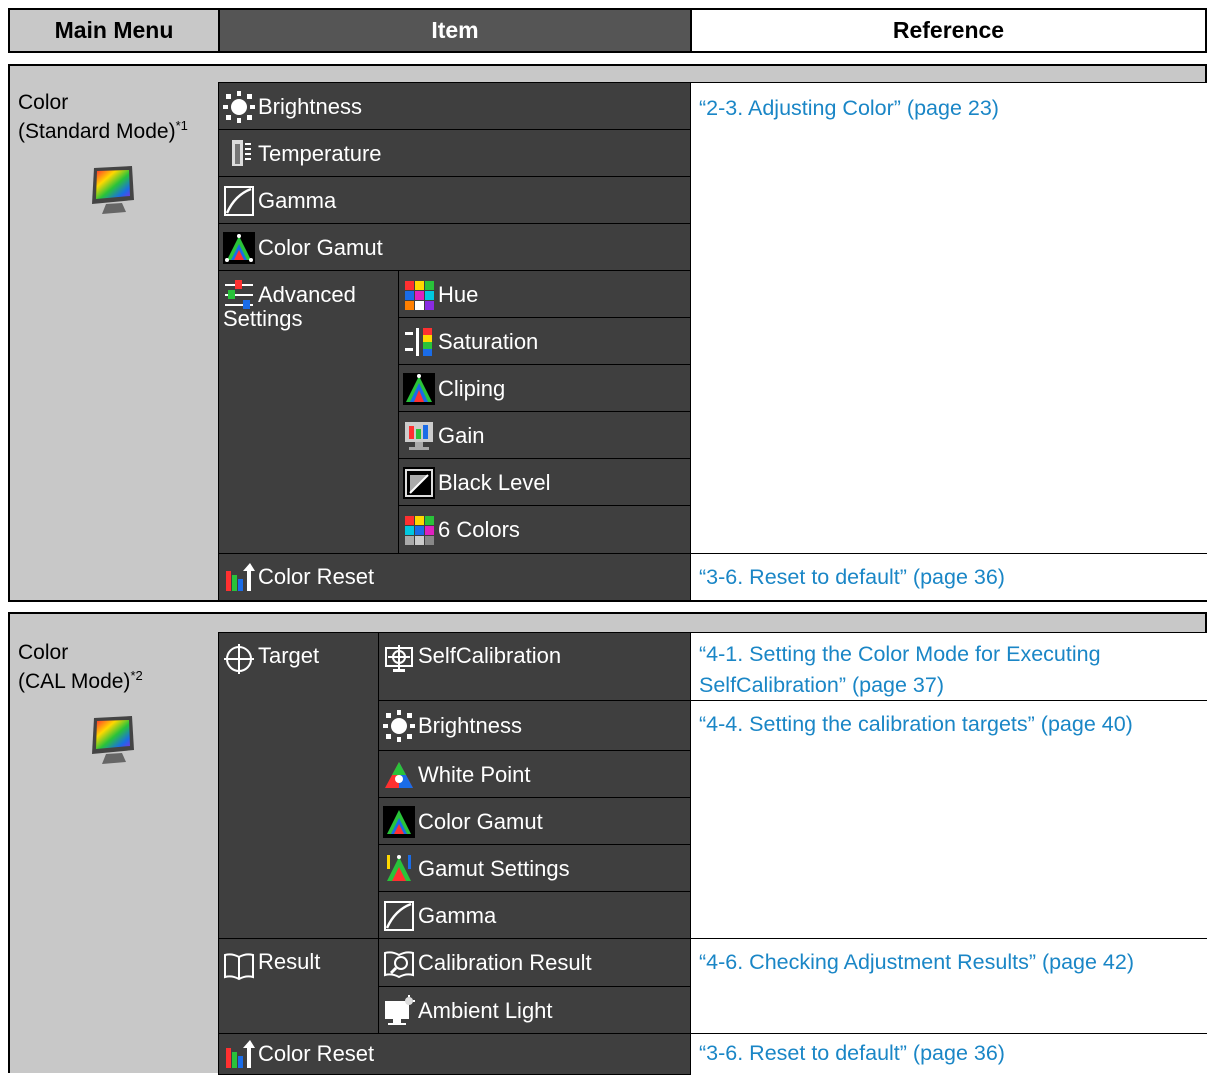 The width and height of the screenshot is (1207, 1075). Describe the element at coordinates (297, 200) in the screenshot. I see `s1-gamma-label: Gamma` at that location.